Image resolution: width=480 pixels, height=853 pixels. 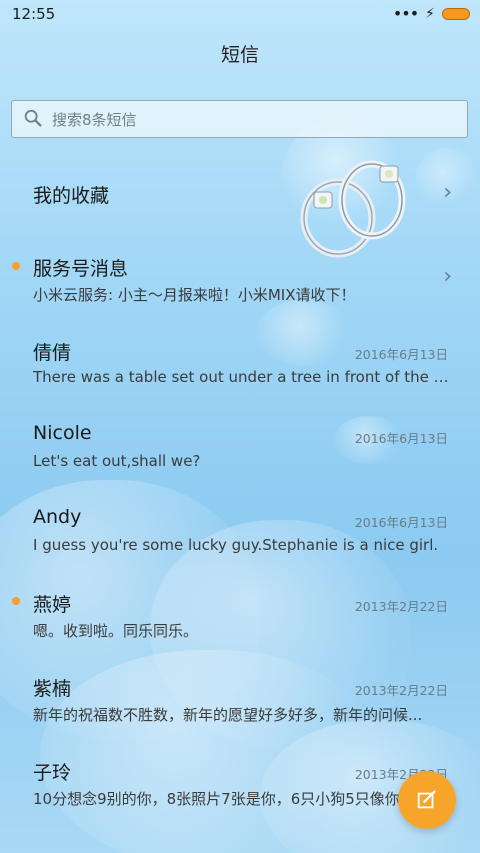 What do you see at coordinates (52, 689) in the screenshot?
I see `conversation-name: 紫楠` at bounding box center [52, 689].